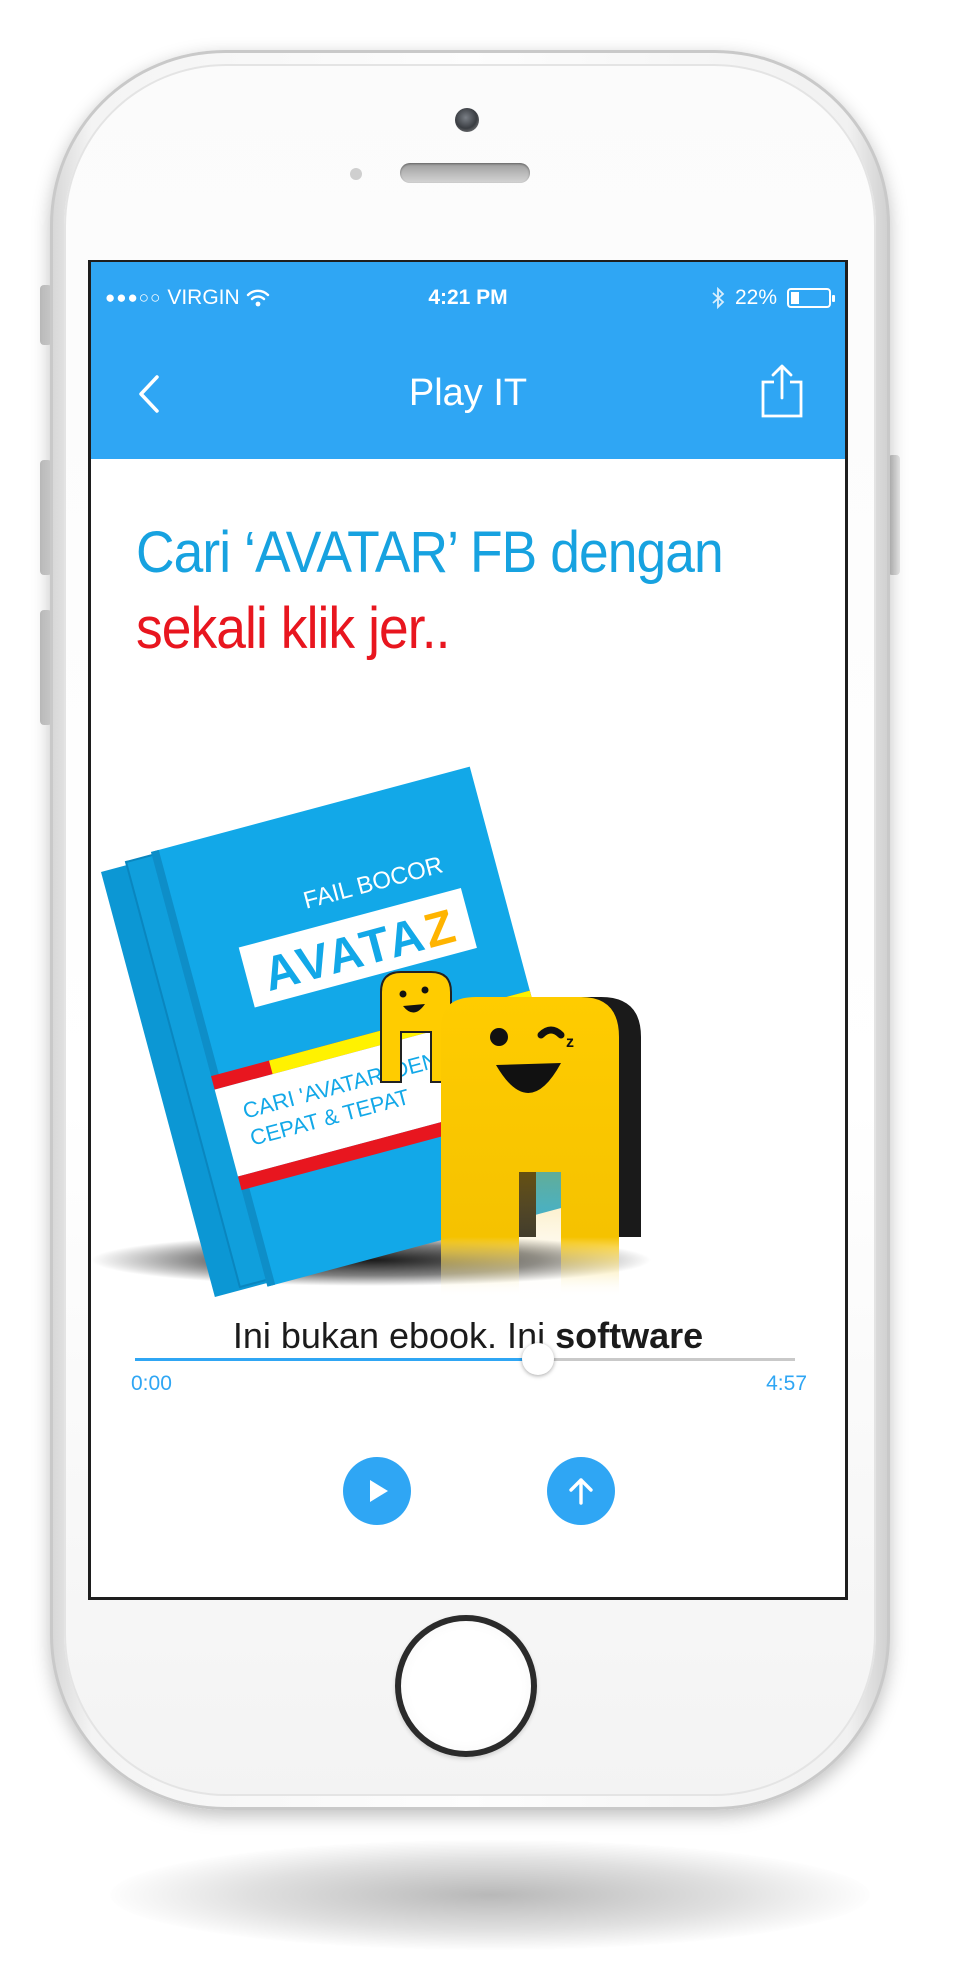  I want to click on nav-bar: Play IT, so click(468, 396).